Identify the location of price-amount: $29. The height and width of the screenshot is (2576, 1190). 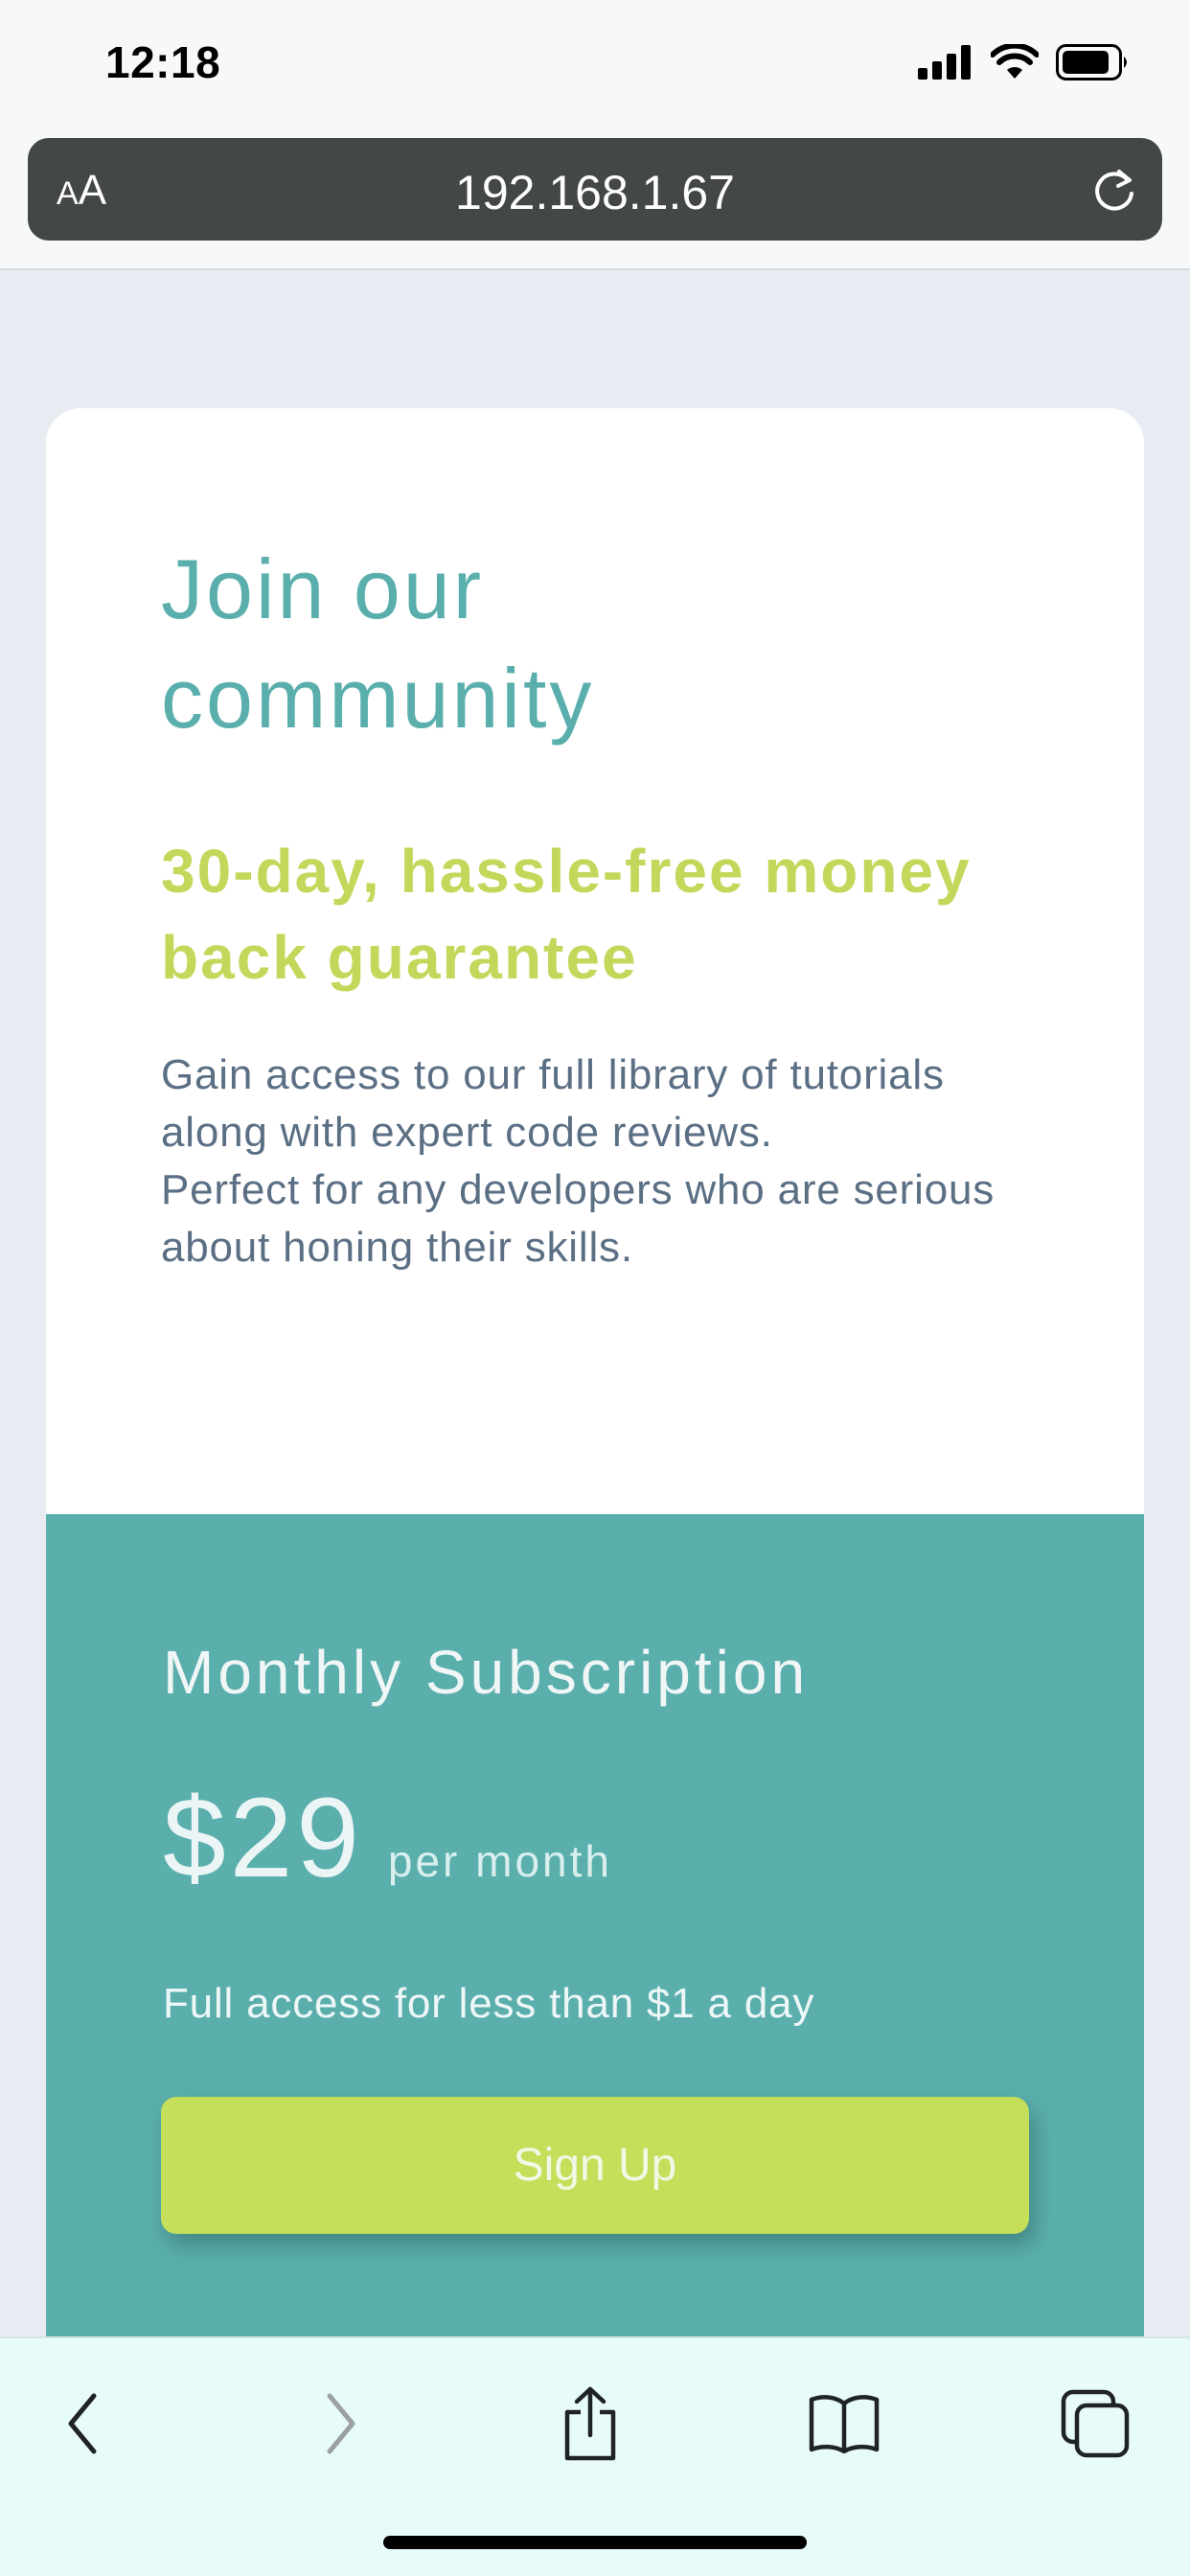
(263, 1838).